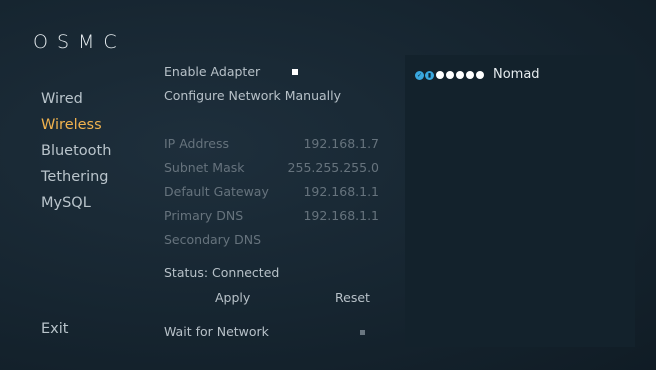 The width and height of the screenshot is (656, 370). I want to click on sidebar-item-wireless: Wireless, so click(76, 125).